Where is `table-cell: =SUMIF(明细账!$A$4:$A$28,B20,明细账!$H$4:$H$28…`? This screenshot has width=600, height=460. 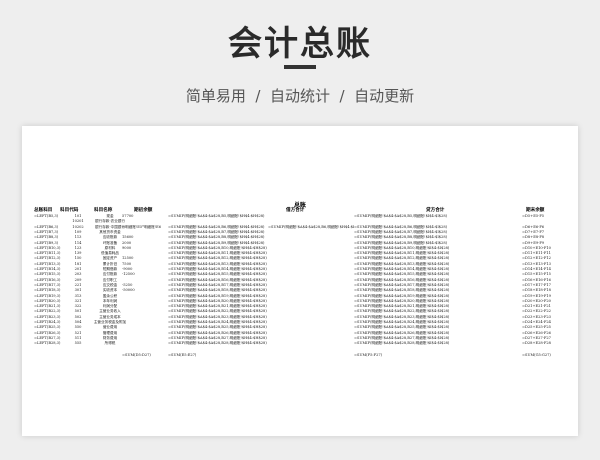 table-cell: =SUMIF(明细账!$A$4:$A$28,B20,明细账!$H$4:$H$28… is located at coordinates (217, 300).